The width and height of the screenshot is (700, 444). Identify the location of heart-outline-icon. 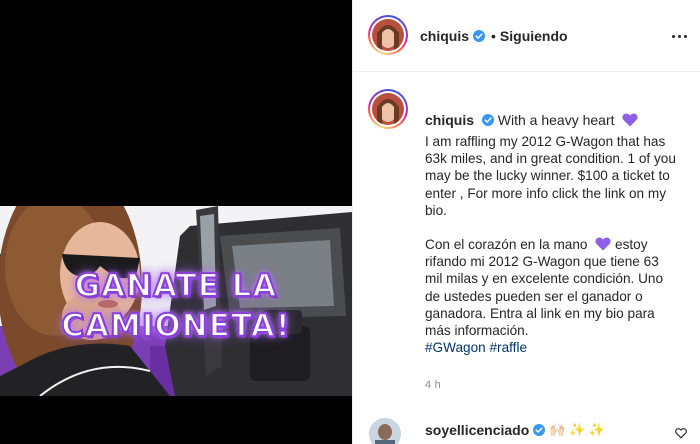
(681, 433).